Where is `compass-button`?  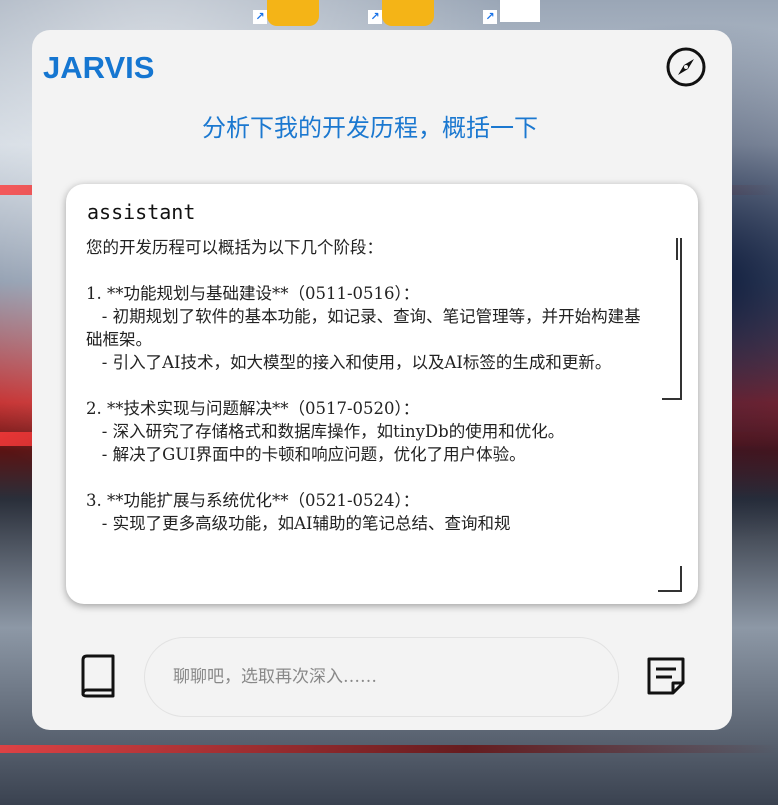 compass-button is located at coordinates (686, 67).